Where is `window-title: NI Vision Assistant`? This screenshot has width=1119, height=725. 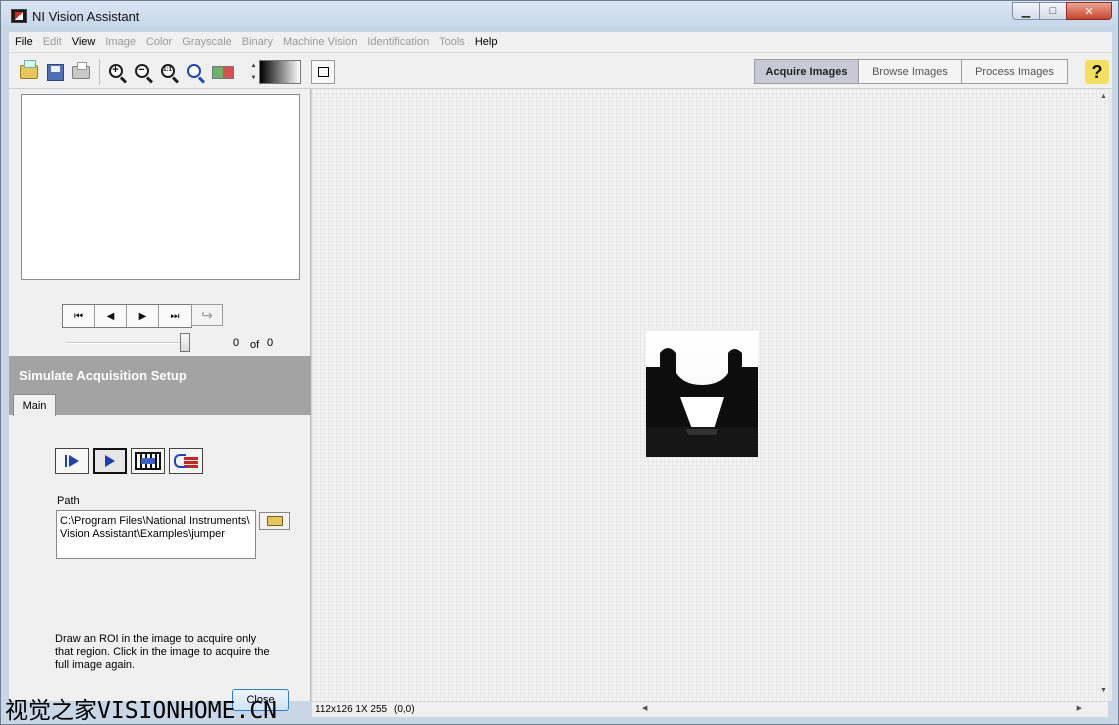 window-title: NI Vision Assistant is located at coordinates (86, 16).